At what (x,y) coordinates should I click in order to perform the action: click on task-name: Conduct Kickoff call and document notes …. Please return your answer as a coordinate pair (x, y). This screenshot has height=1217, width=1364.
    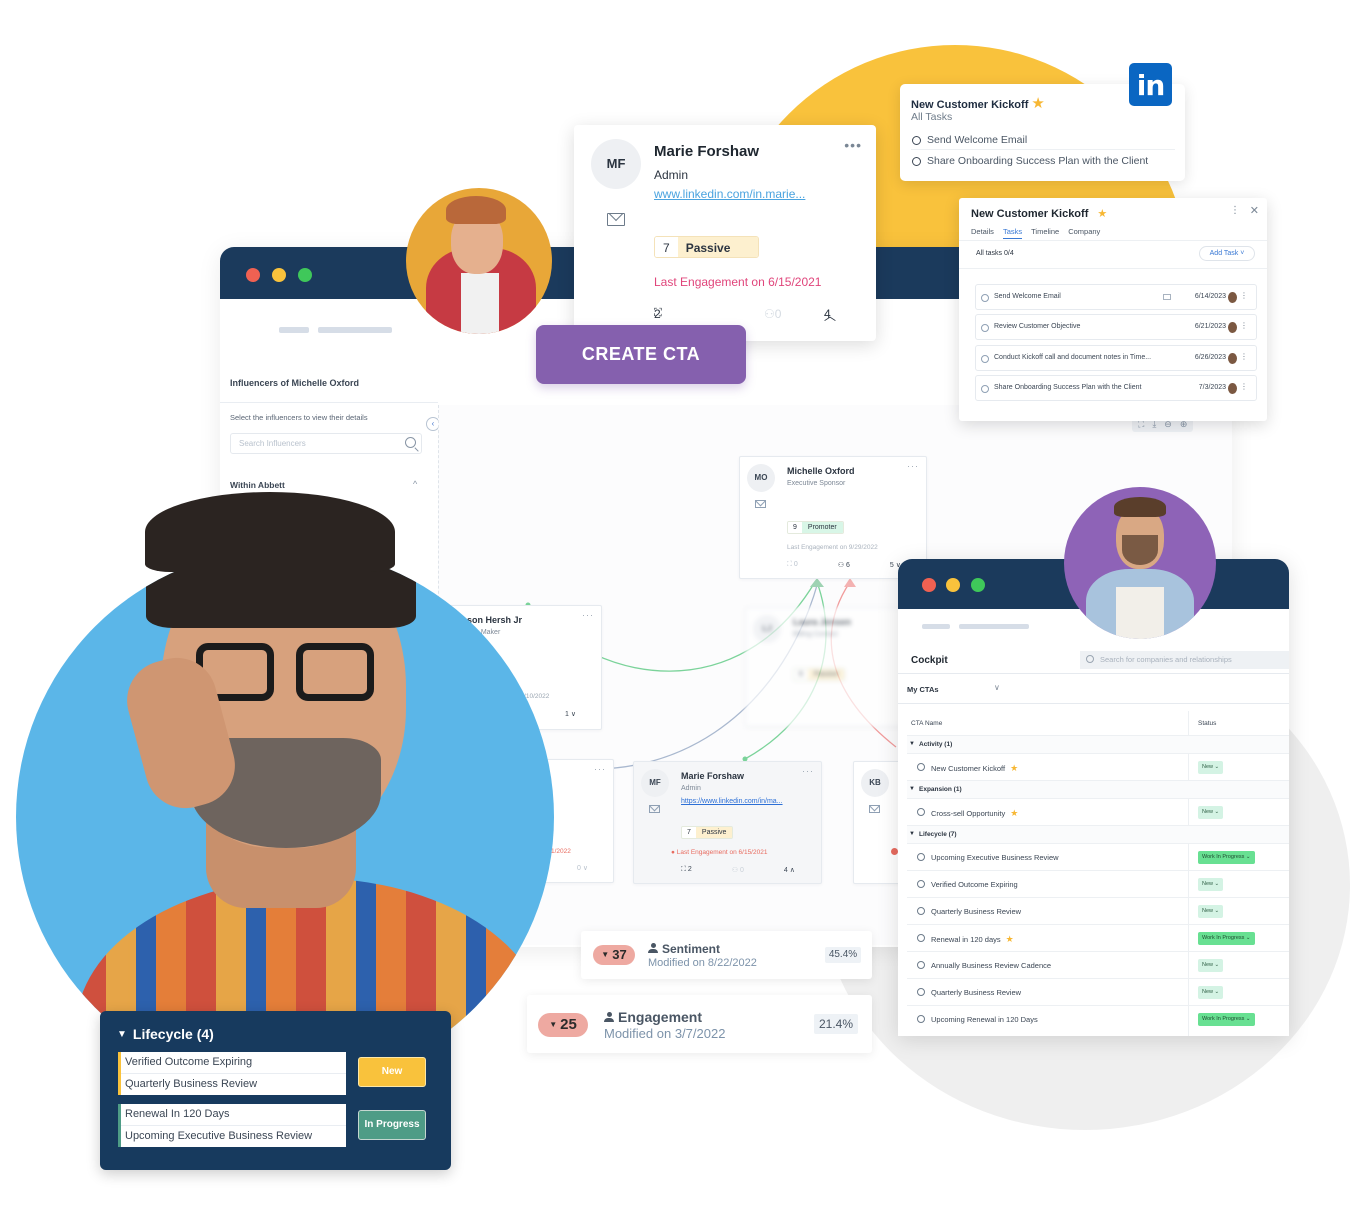
    Looking at the image, I should click on (1073, 357).